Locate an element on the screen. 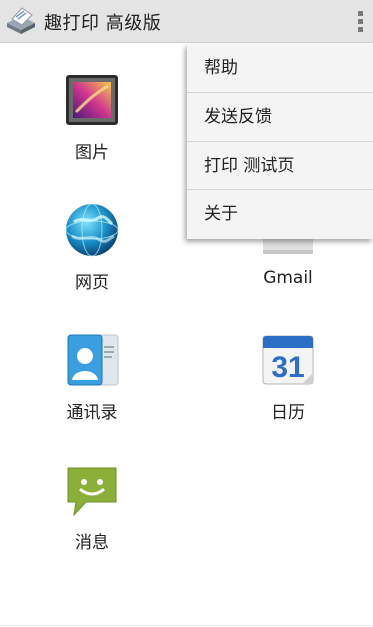 Image resolution: width=373 pixels, height=627 pixels. grid-item-calendar: 31 日历 is located at coordinates (288, 377).